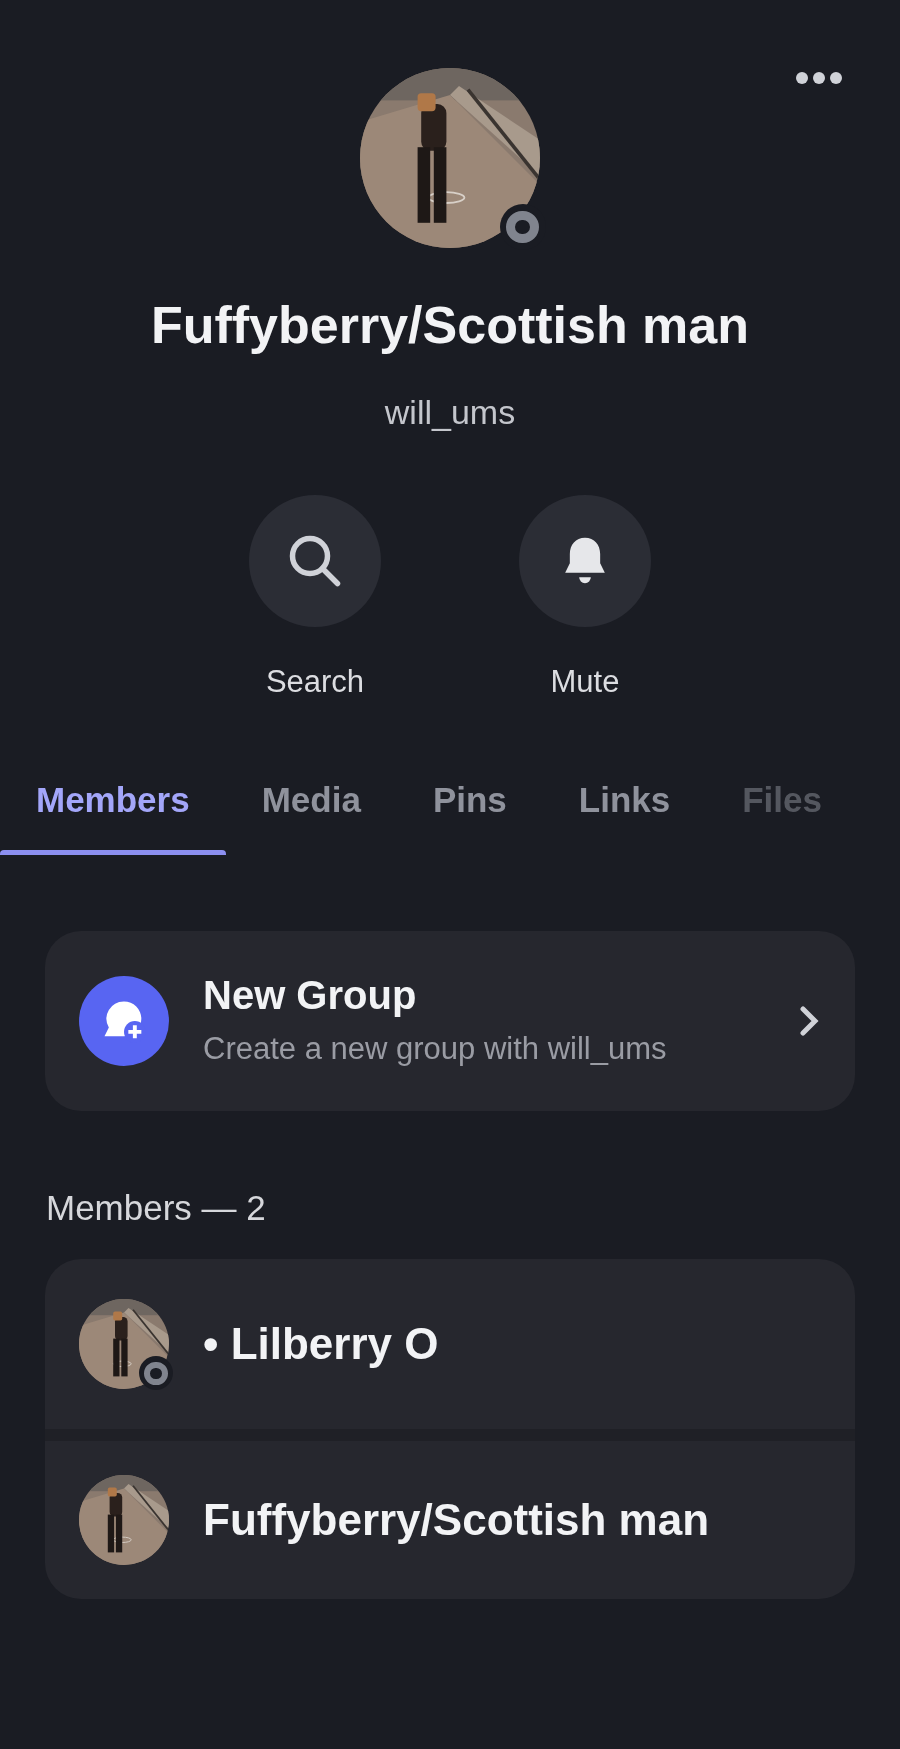  I want to click on member-name: Fuffyberry/Scottish man, so click(456, 1519).